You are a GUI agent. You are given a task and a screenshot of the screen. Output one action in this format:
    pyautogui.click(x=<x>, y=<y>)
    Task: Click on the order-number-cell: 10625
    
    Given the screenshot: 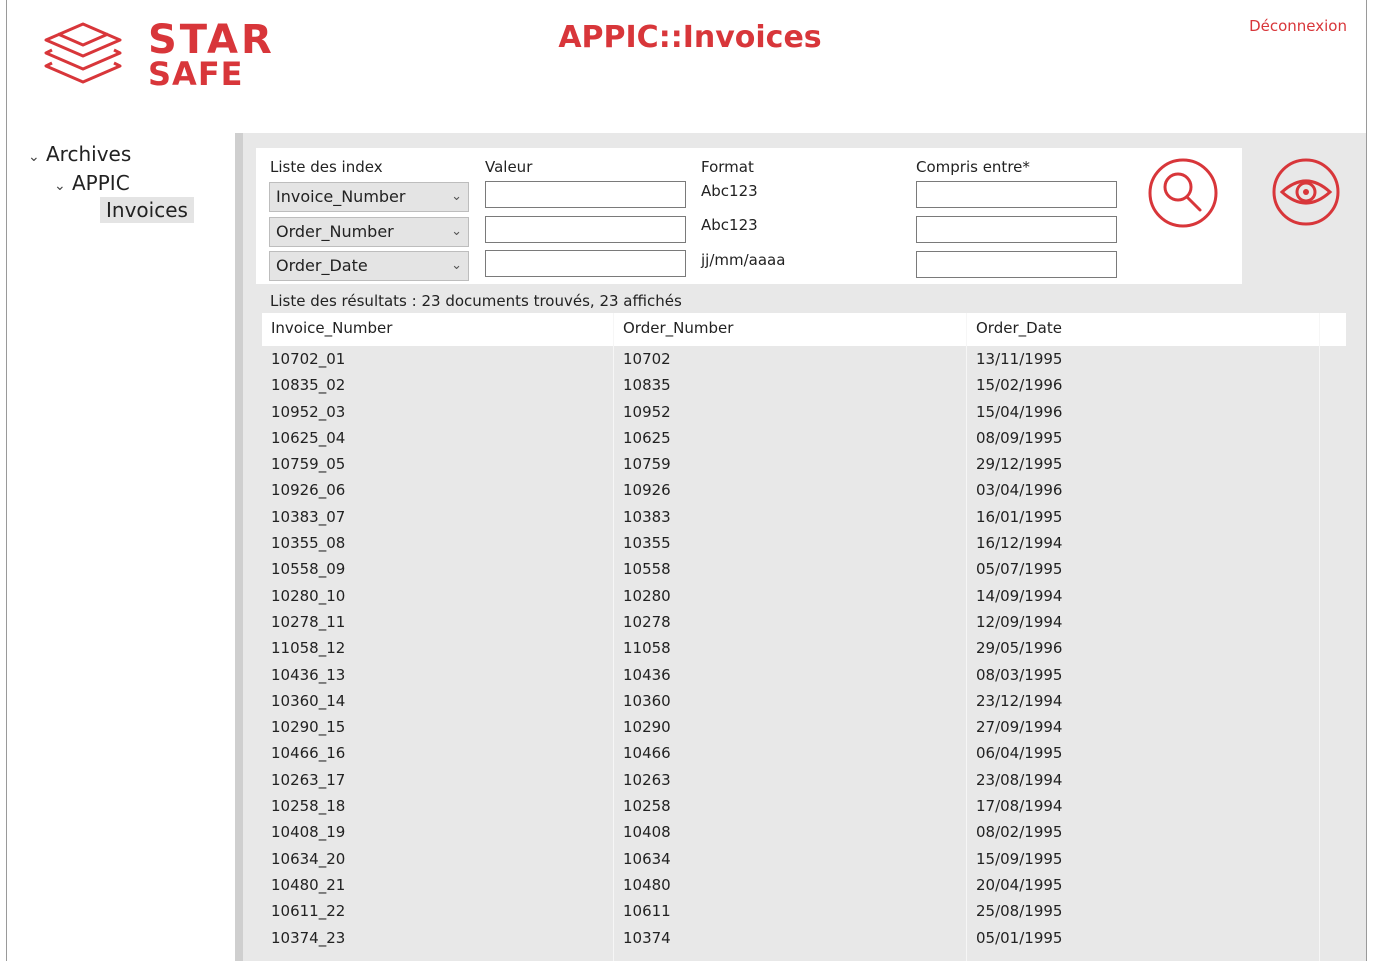 What is the action you would take?
    pyautogui.click(x=647, y=437)
    